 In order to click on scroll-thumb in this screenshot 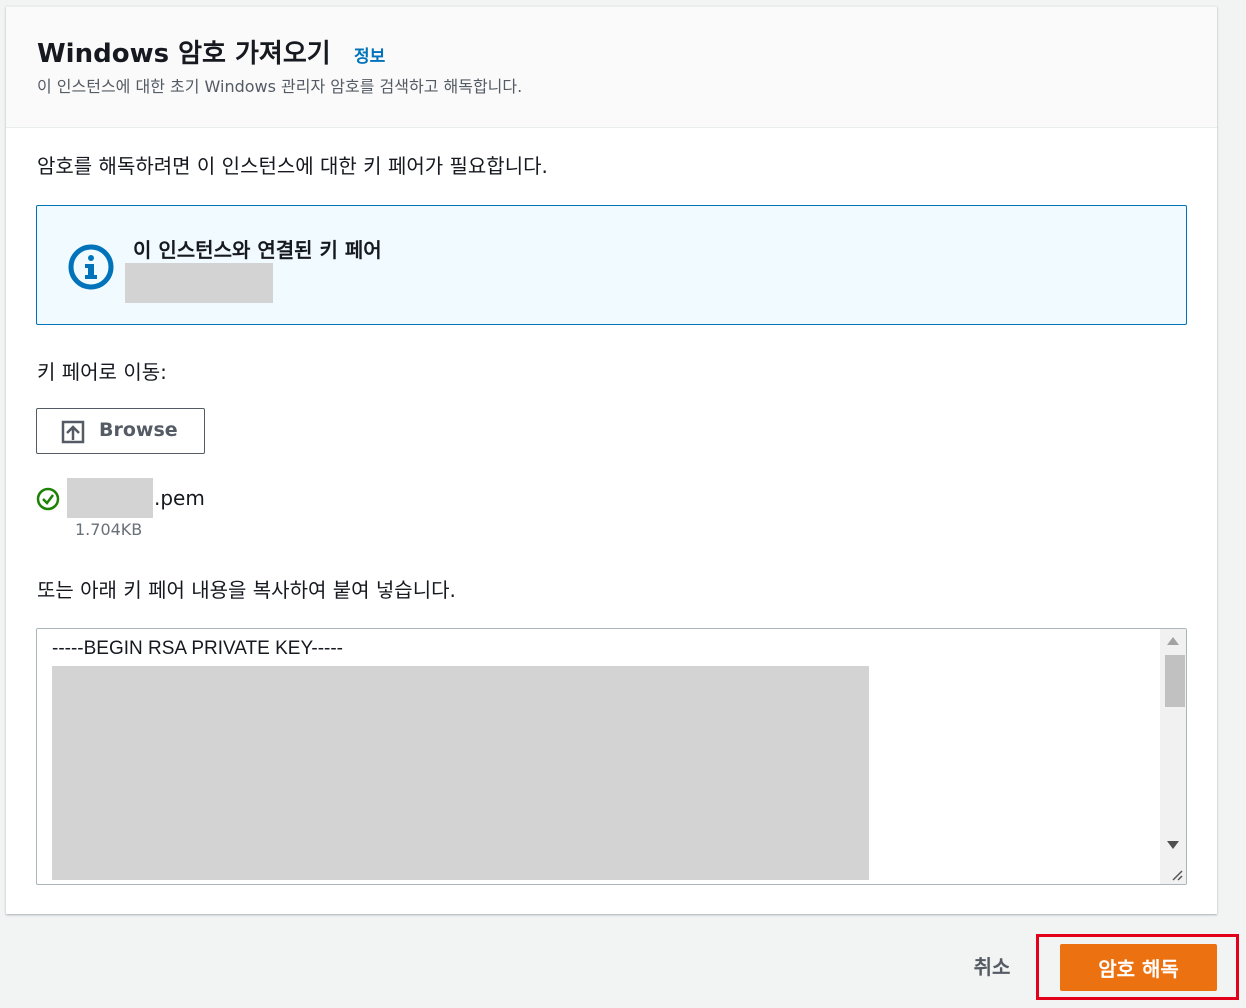, I will do `click(1175, 681)`.